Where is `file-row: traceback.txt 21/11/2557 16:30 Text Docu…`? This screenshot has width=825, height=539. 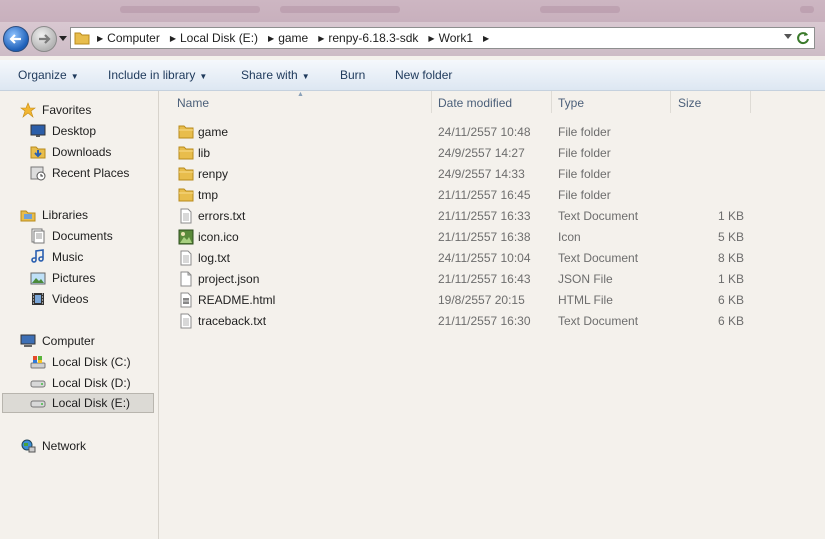
file-row: traceback.txt 21/11/2557 16:30 Text Docu… is located at coordinates (474, 321).